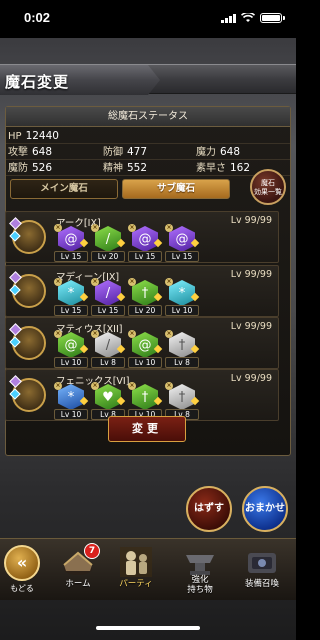  I want to click on stone-effects-list-button: 魔石 効果一覧, so click(268, 187).